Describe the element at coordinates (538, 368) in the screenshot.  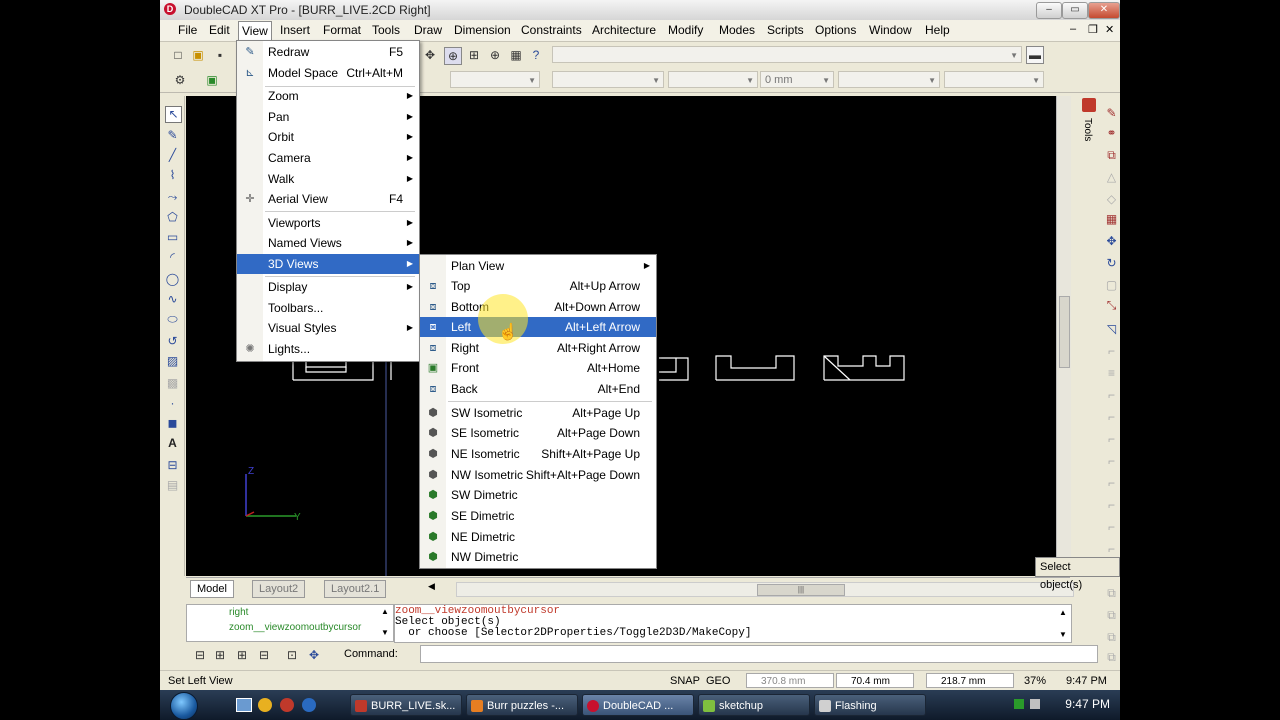
I see `menu-item-front: ▣ Front Alt+Home` at that location.